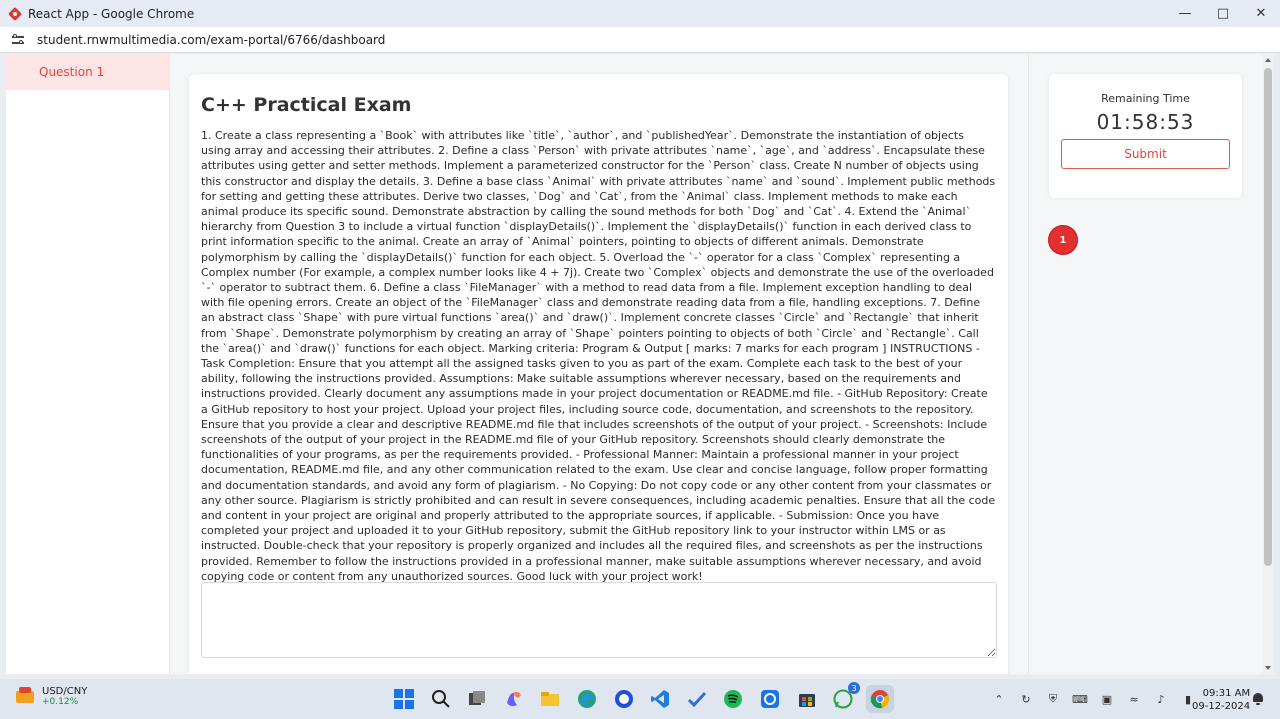 This screenshot has width=1280, height=719. What do you see at coordinates (1145, 98) in the screenshot?
I see `remaining-time-label: Remaining Time` at bounding box center [1145, 98].